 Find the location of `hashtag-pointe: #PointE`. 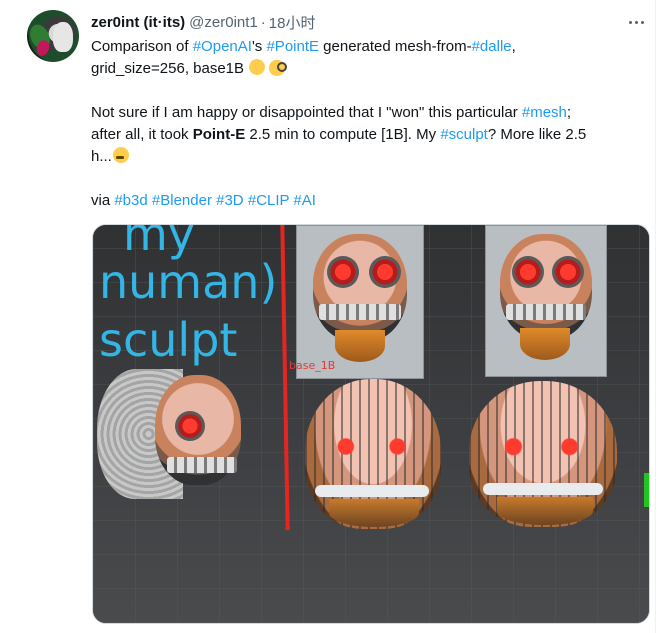

hashtag-pointe: #PointE is located at coordinates (292, 46).